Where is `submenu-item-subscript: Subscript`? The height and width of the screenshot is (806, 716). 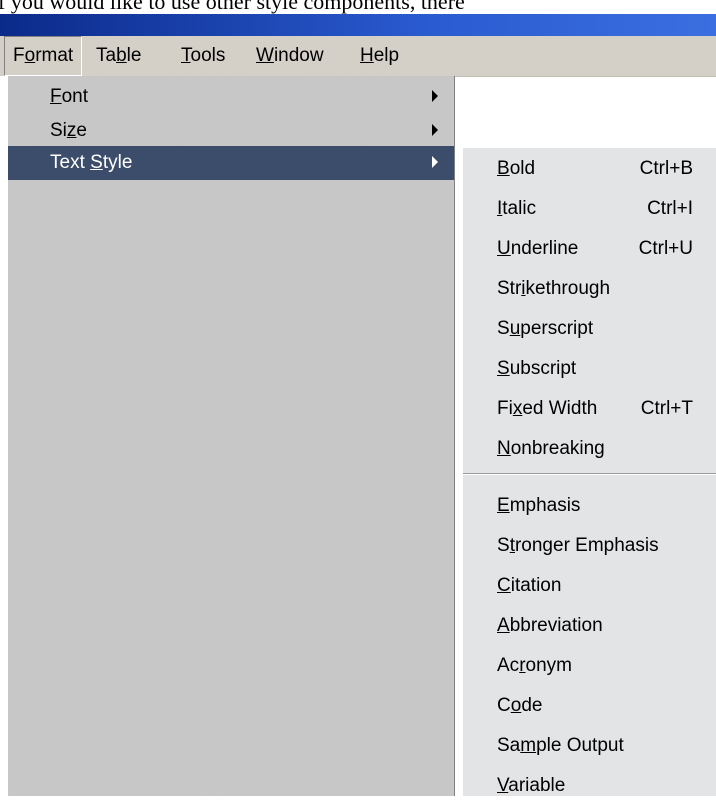 submenu-item-subscript: Subscript is located at coordinates (589, 369).